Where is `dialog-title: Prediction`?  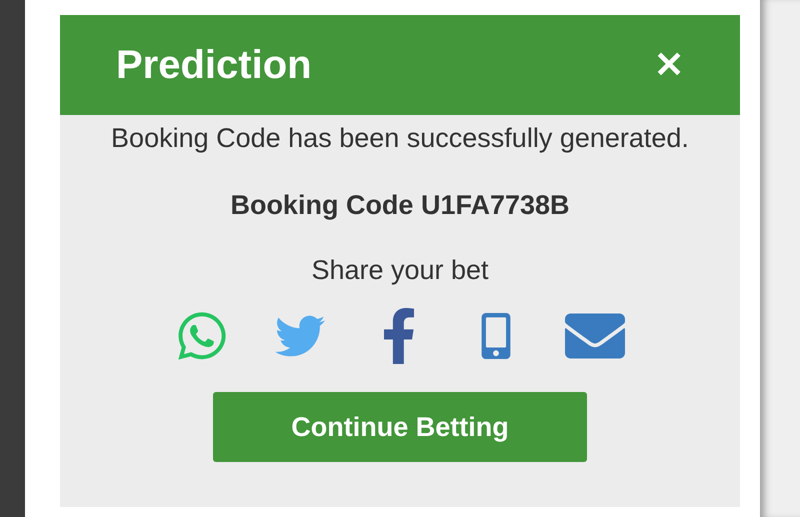 dialog-title: Prediction is located at coordinates (214, 65).